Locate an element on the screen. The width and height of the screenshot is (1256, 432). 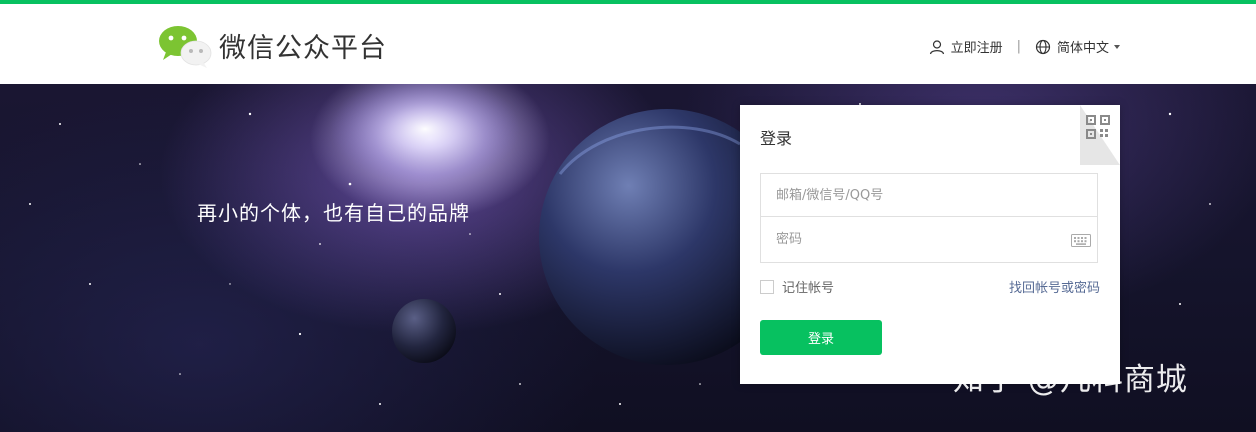
remember-checkbox is located at coordinates (767, 286).